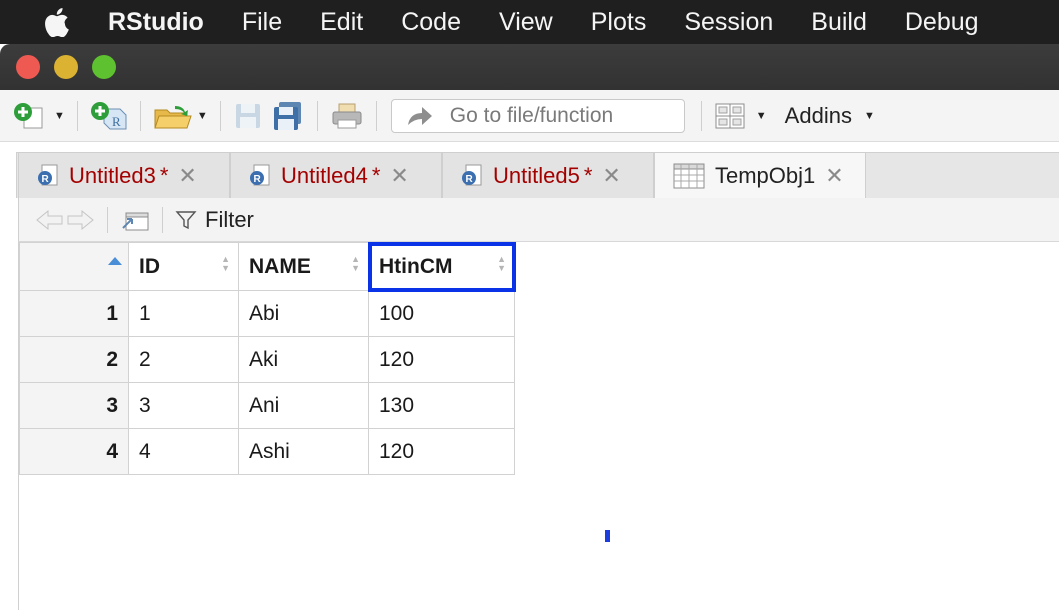 This screenshot has width=1059, height=610. Describe the element at coordinates (115, 261) in the screenshot. I see `sort-ascending-icon` at that location.